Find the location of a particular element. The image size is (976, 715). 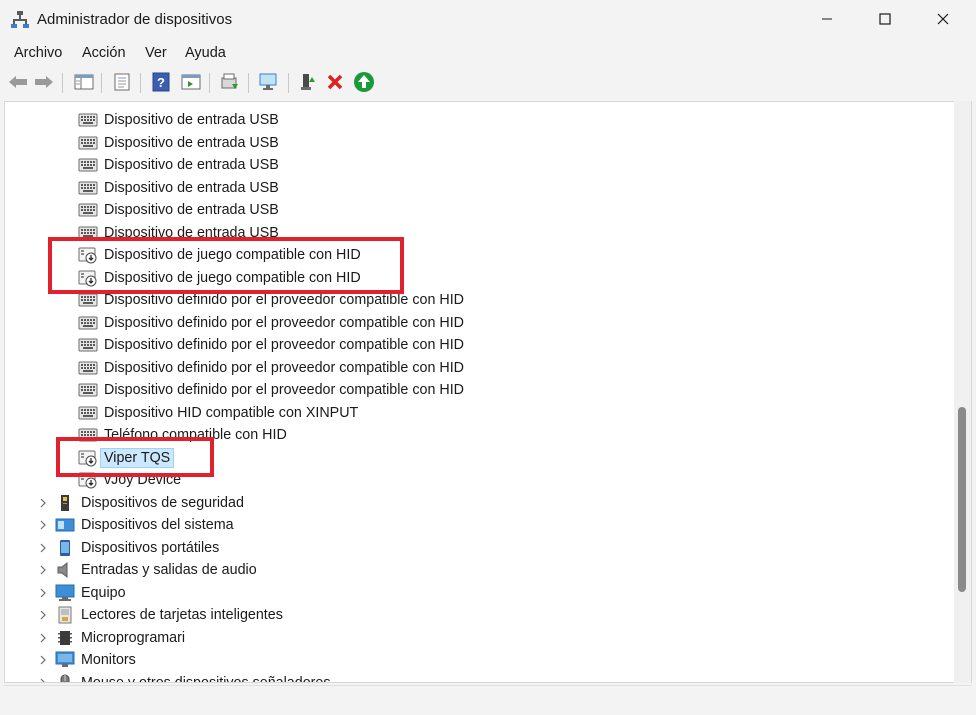

properties-button is located at coordinates (122, 83).